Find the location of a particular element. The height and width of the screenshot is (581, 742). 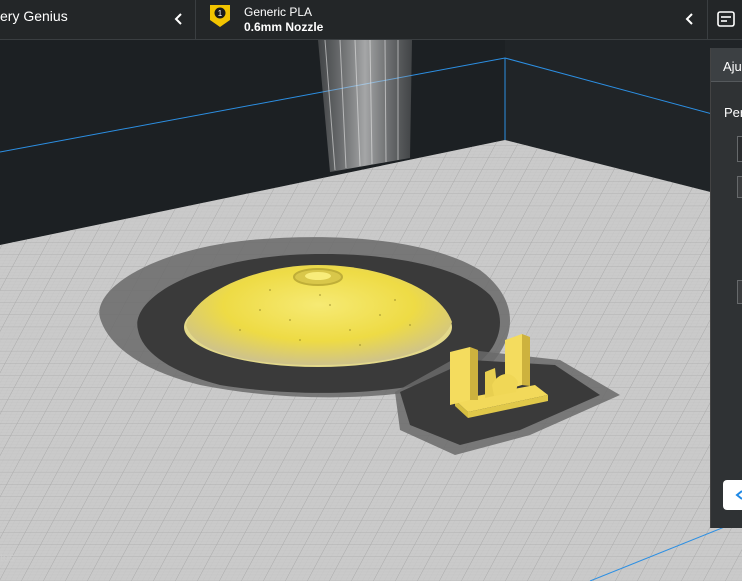

side-nav-button is located at coordinates (732, 495).